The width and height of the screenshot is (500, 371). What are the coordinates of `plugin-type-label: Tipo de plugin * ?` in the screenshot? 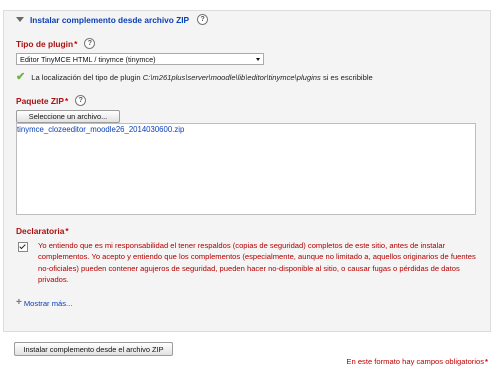 It's located at (56, 43).